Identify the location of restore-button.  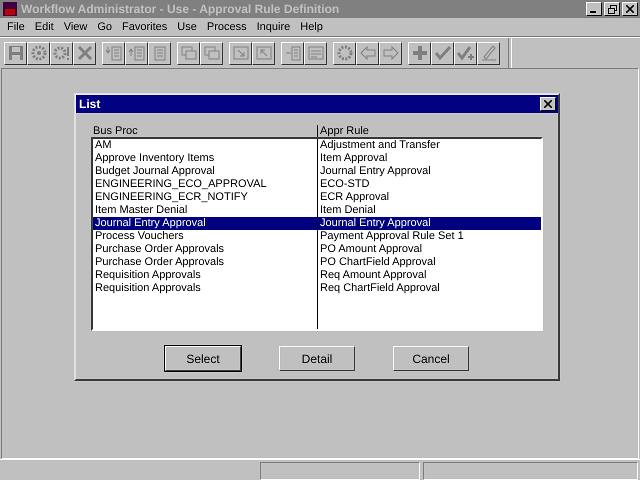
(612, 9).